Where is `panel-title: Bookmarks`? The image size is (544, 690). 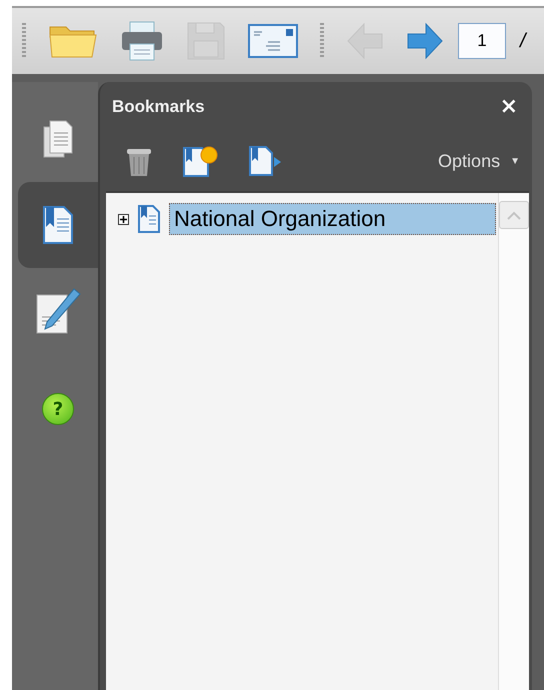
panel-title: Bookmarks is located at coordinates (158, 106).